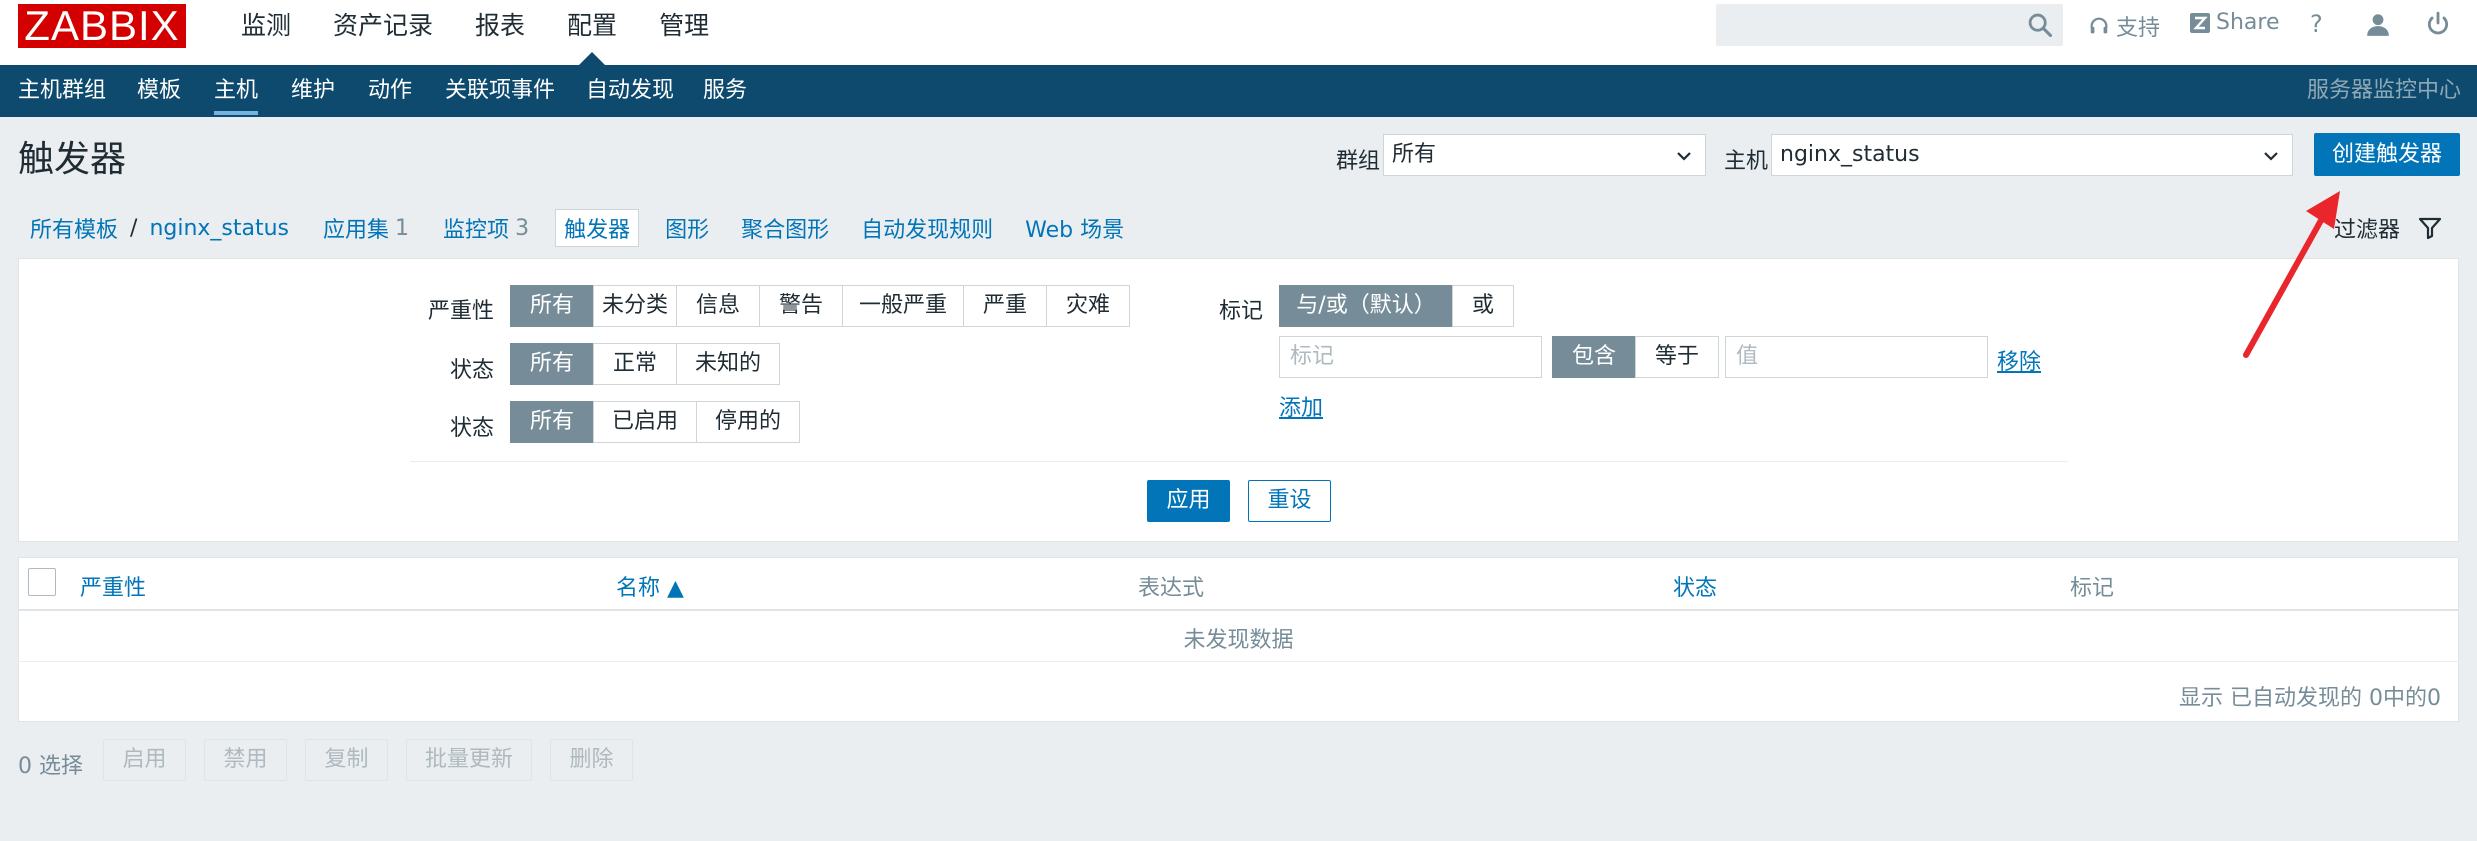  What do you see at coordinates (1594, 357) in the screenshot?
I see `tag-operator-contains: 包含` at bounding box center [1594, 357].